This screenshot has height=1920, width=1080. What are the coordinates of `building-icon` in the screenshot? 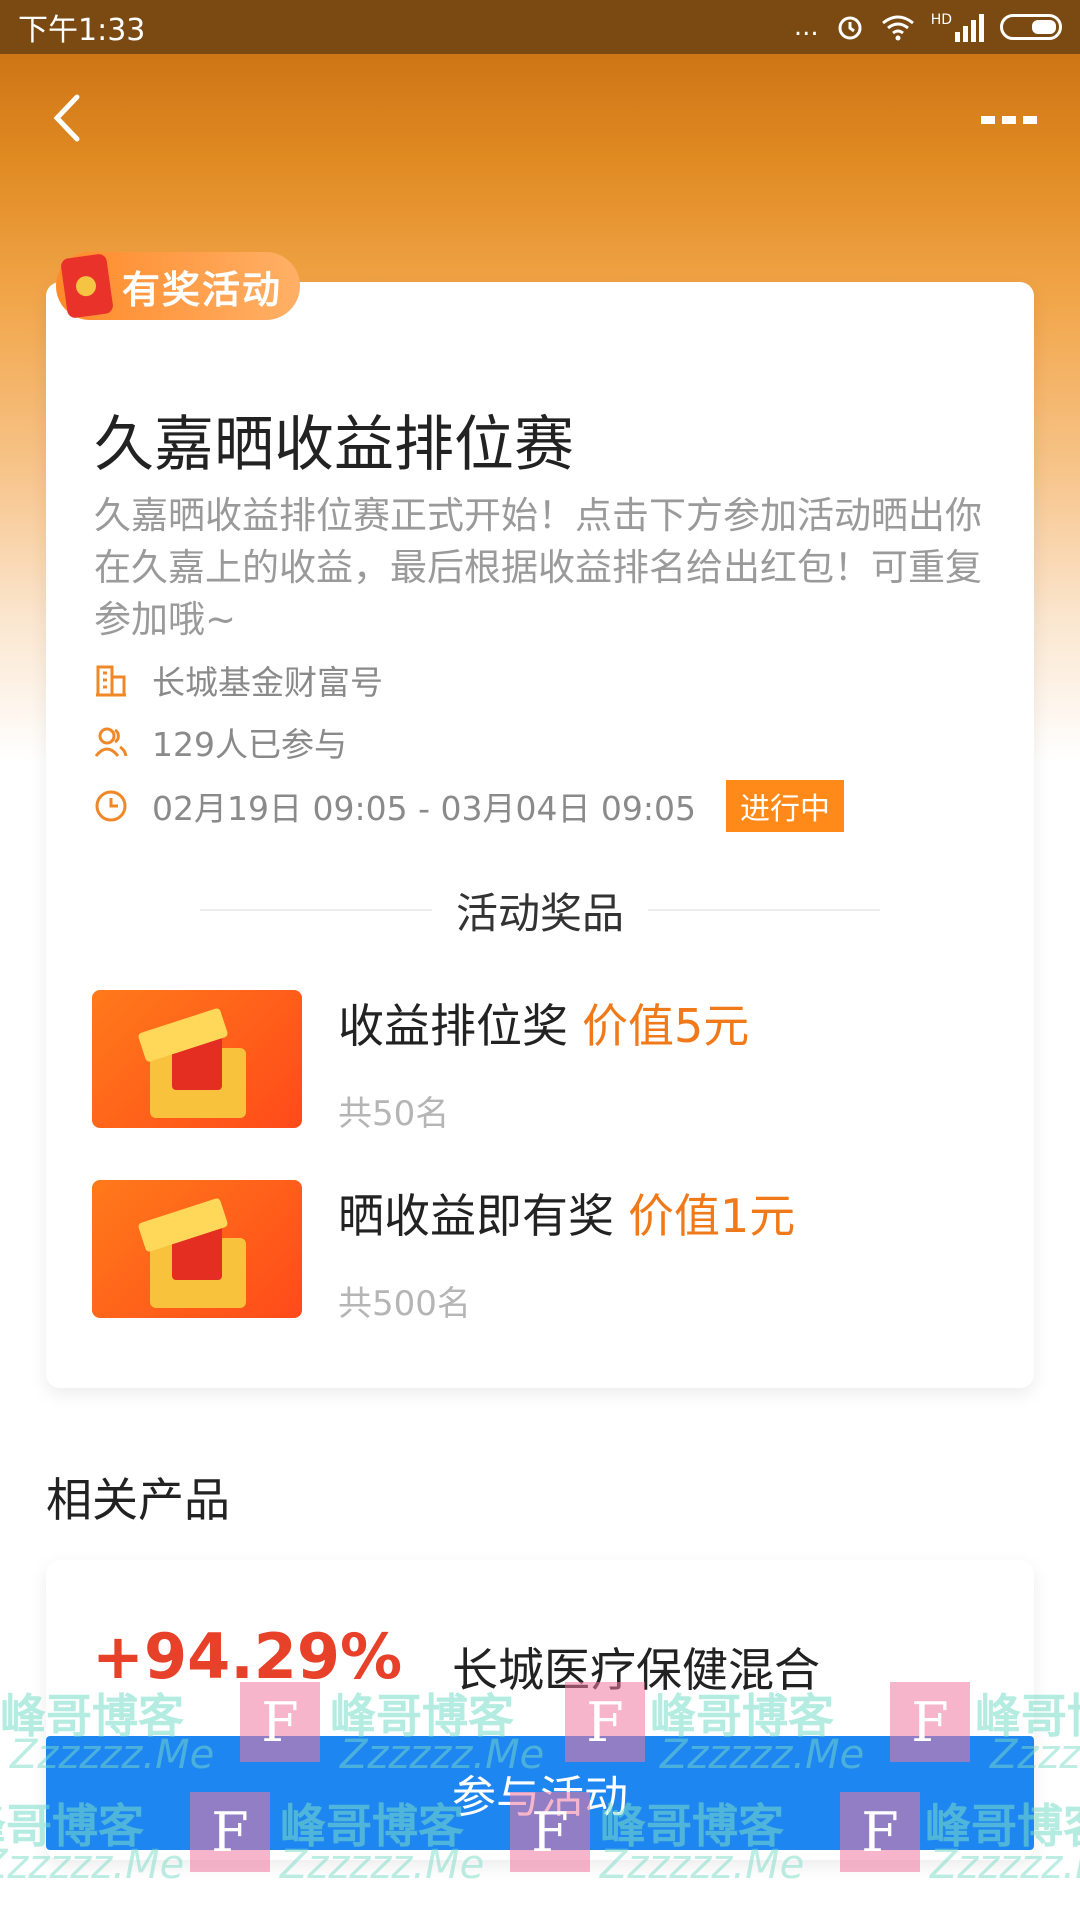 It's located at (111, 681).